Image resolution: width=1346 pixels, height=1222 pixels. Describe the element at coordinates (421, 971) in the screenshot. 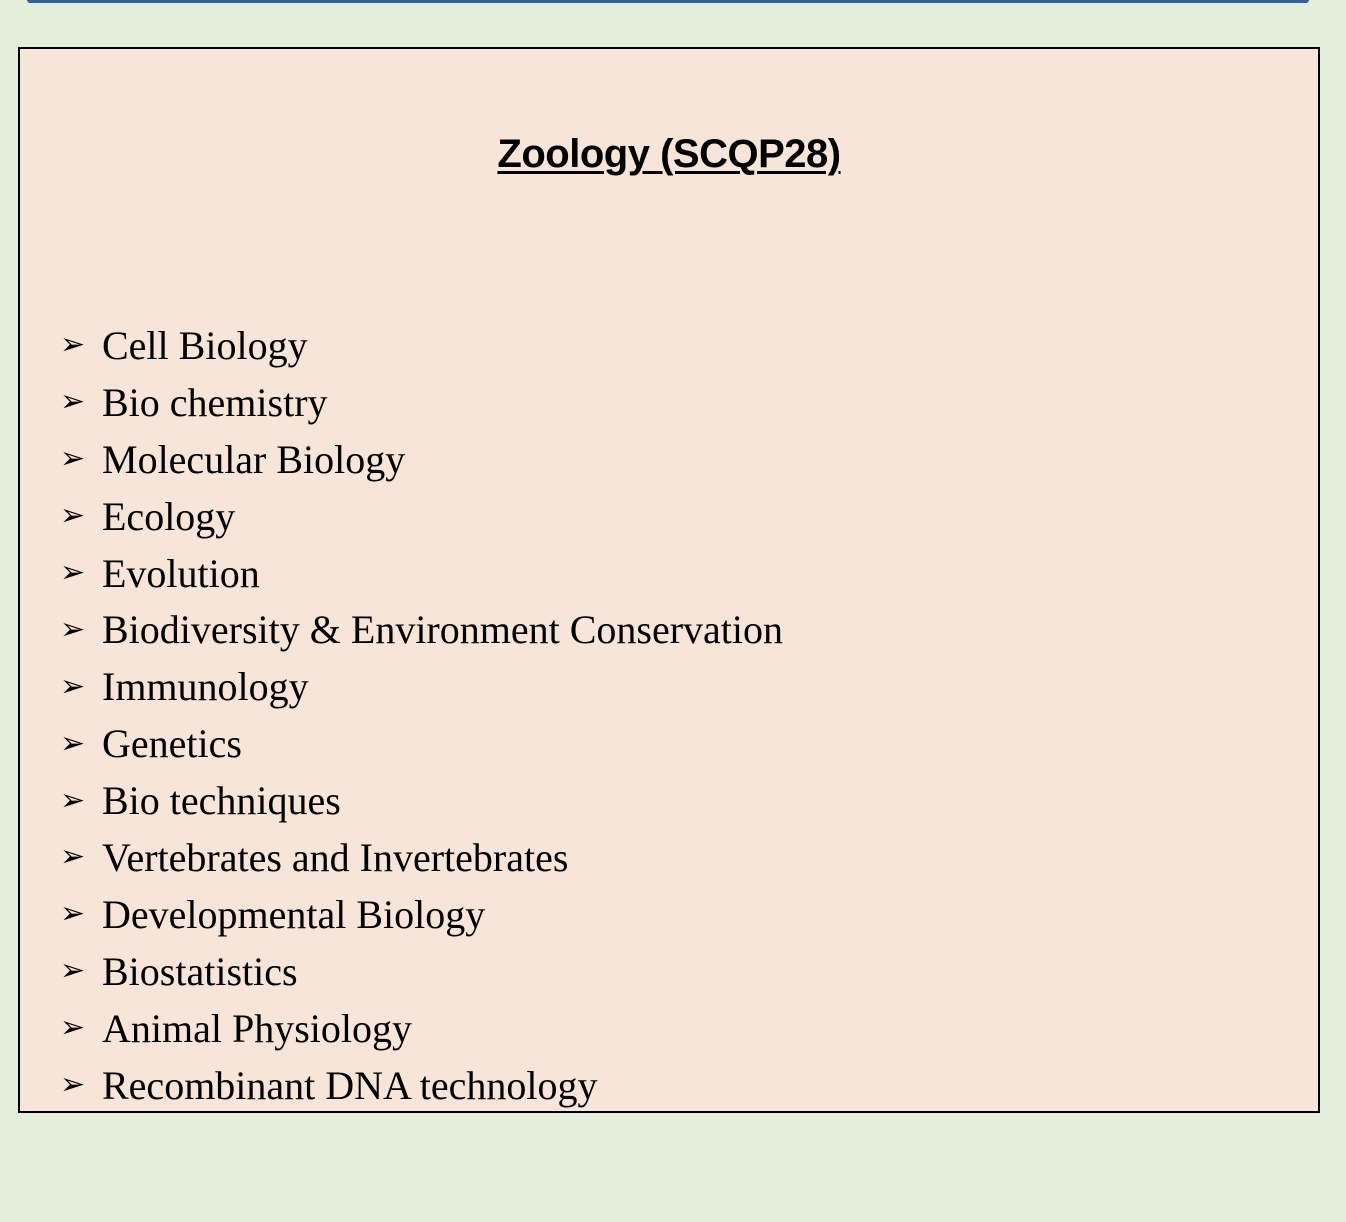

I see `list-item: ➢ Biostatistics` at that location.